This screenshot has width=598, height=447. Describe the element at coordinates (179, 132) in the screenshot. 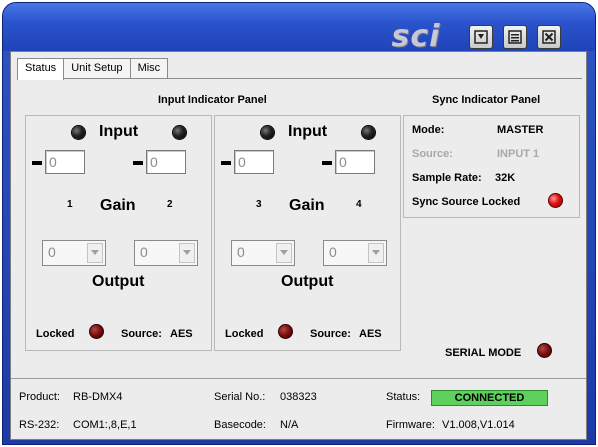

I see `input-2-led` at that location.